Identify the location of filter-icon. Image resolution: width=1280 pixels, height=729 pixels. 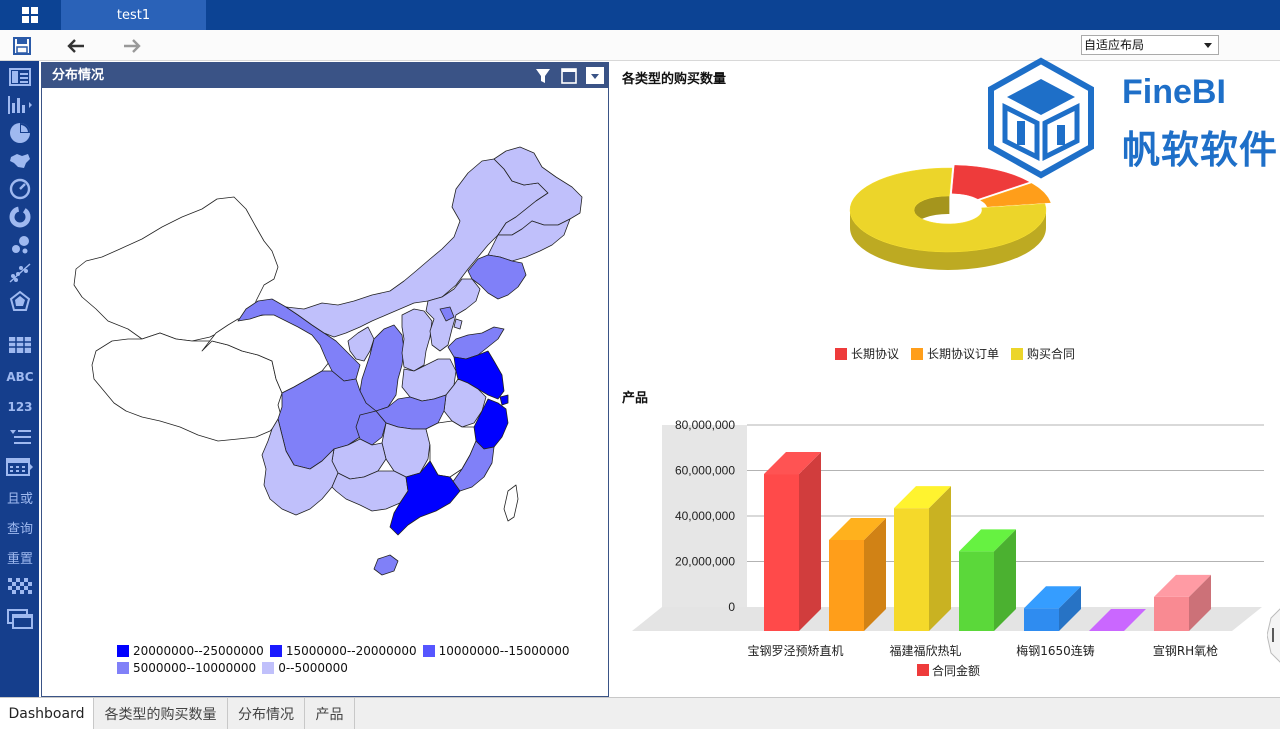
(543, 75).